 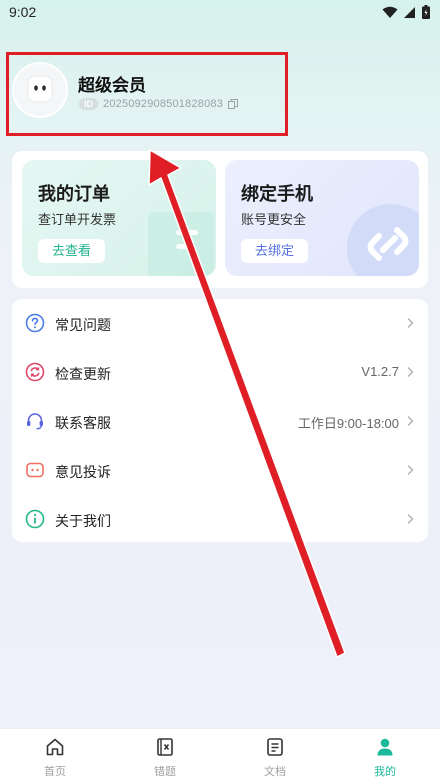 I want to click on menu-item-faq: 常见问题, so click(x=220, y=323).